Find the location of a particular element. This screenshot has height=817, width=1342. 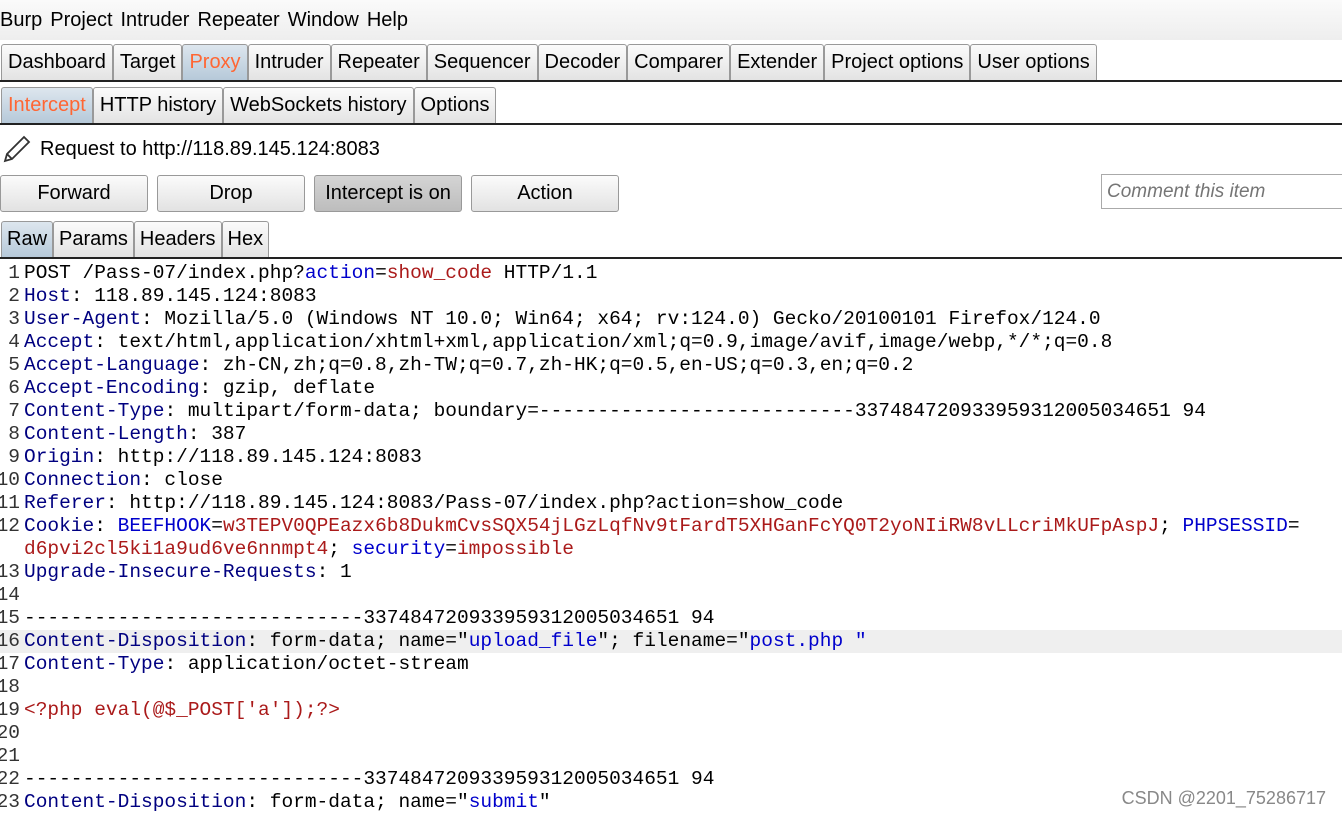

code-token: : http://118.89.145.124:8083 is located at coordinates (258, 457).